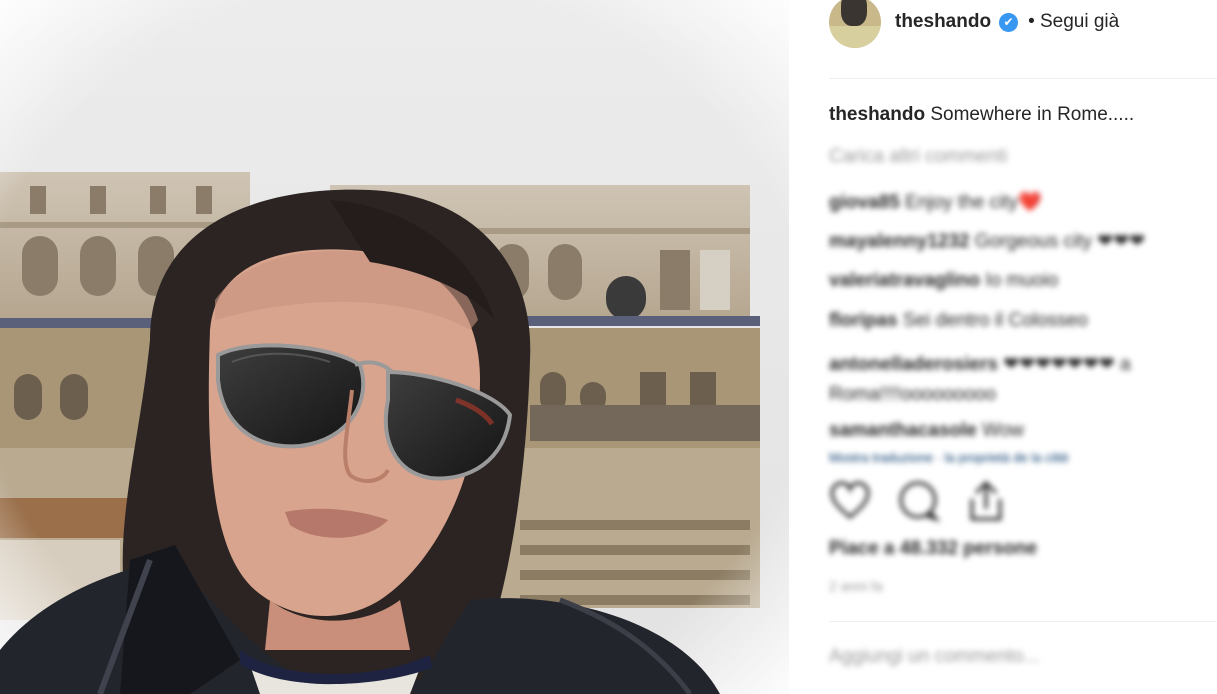 Image resolution: width=1217 pixels, height=694 pixels. What do you see at coordinates (856, 586) in the screenshot?
I see `post-timestamp: 2 anni fa` at bounding box center [856, 586].